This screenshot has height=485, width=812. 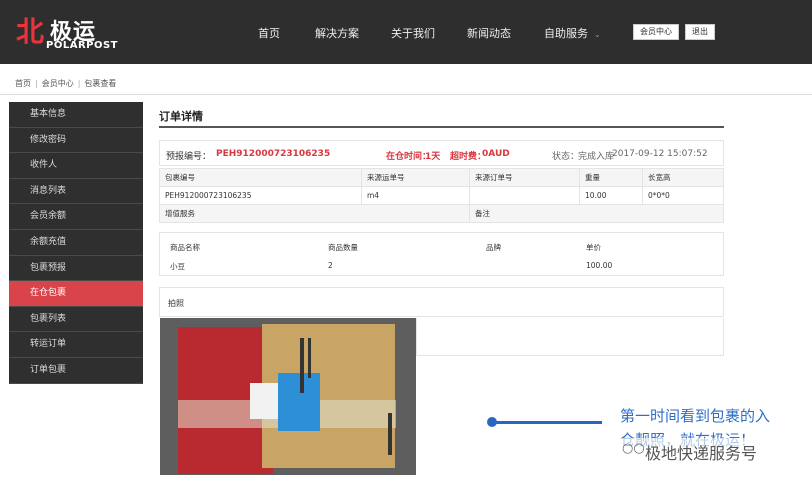 What do you see at coordinates (177, 266) in the screenshot?
I see `items-cell: 小豆` at bounding box center [177, 266].